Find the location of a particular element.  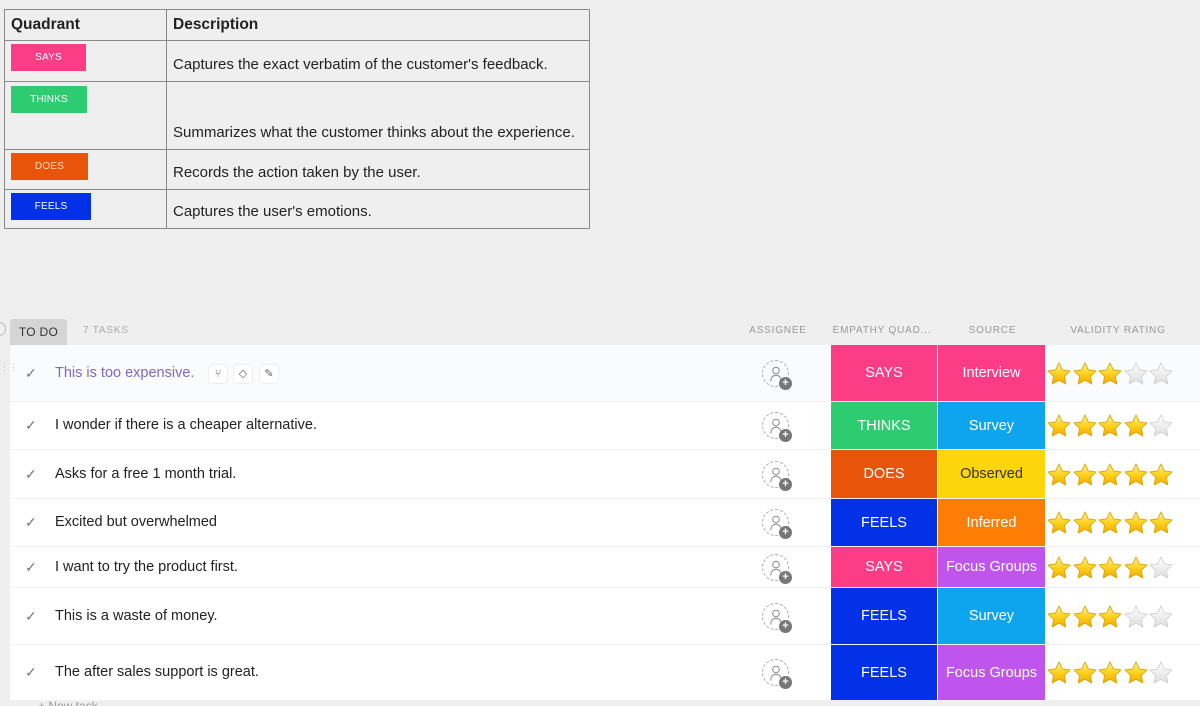

new-task-button: + New task is located at coordinates (68, 702).